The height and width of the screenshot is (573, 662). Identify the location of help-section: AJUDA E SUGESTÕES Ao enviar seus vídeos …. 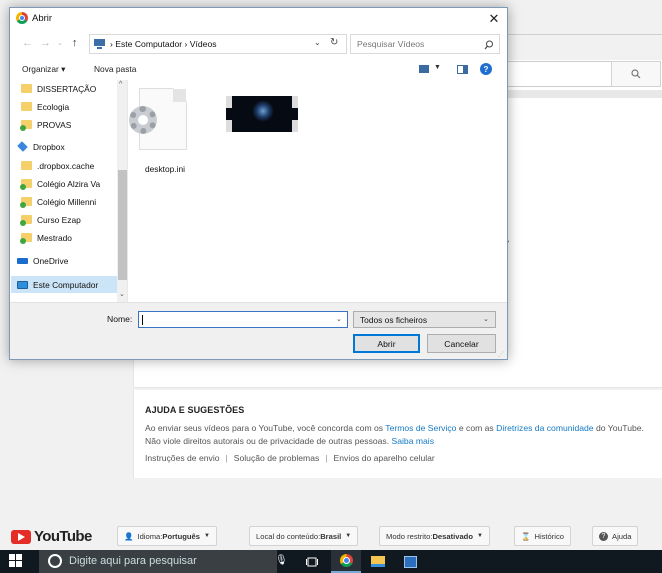
(397, 434).